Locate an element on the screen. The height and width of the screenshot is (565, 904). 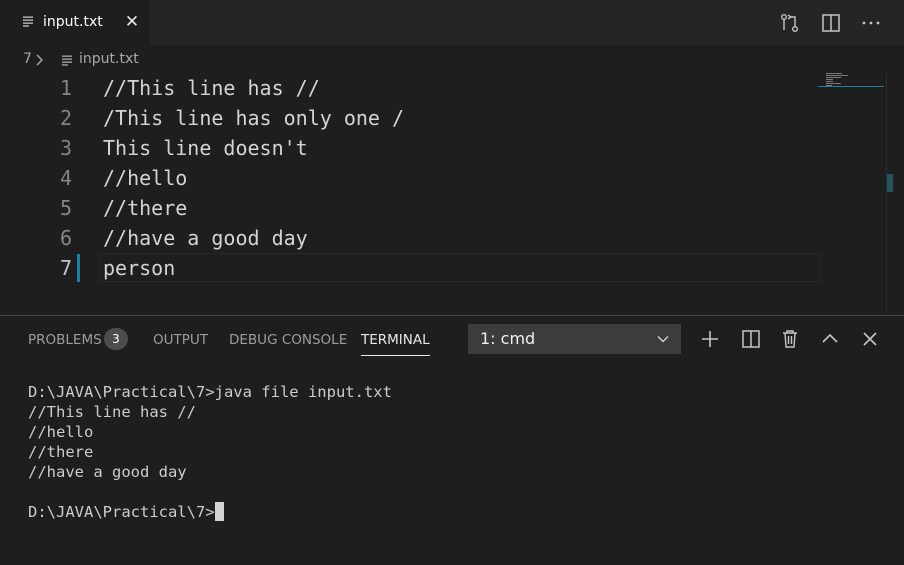
breadcrumb-folder: 7 is located at coordinates (27, 59).